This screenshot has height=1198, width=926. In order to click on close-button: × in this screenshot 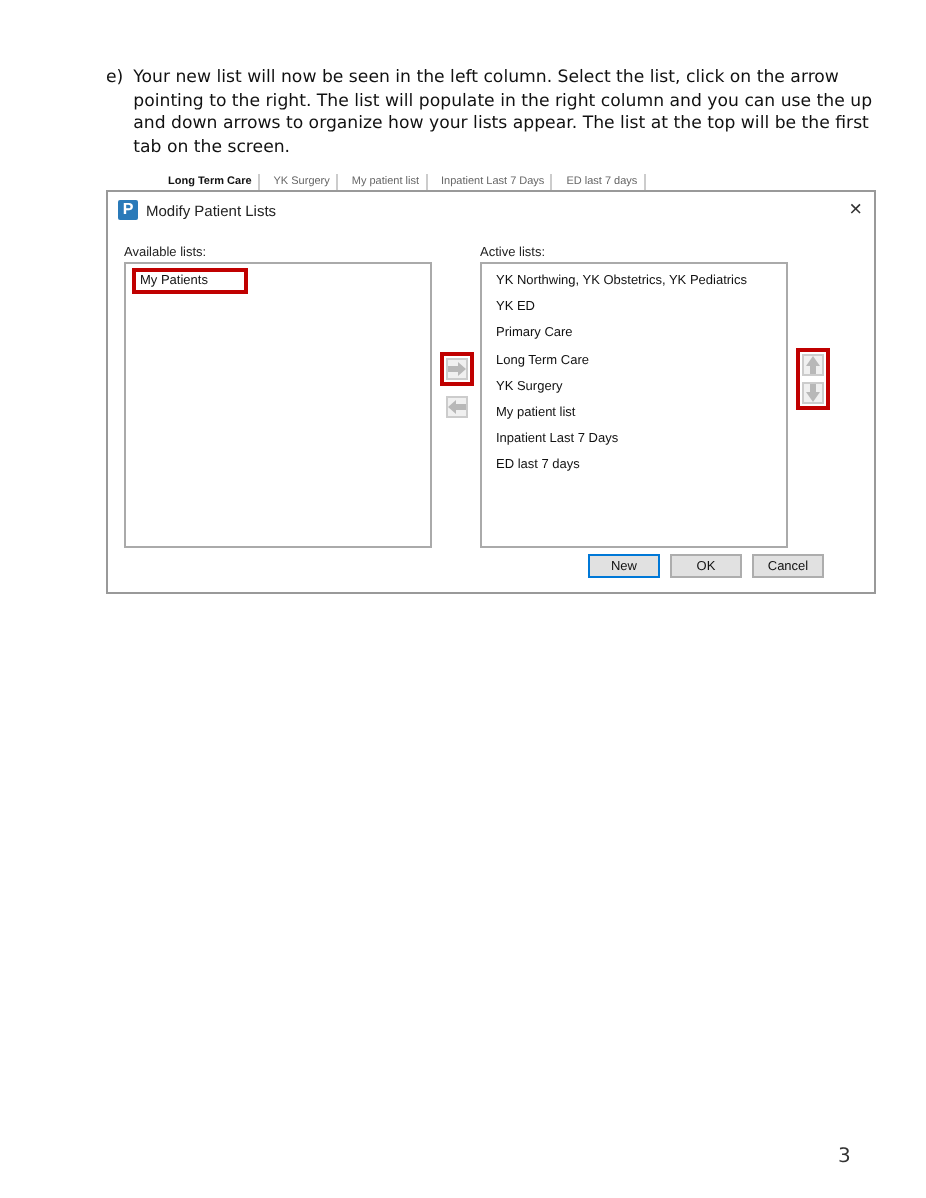, I will do `click(855, 210)`.